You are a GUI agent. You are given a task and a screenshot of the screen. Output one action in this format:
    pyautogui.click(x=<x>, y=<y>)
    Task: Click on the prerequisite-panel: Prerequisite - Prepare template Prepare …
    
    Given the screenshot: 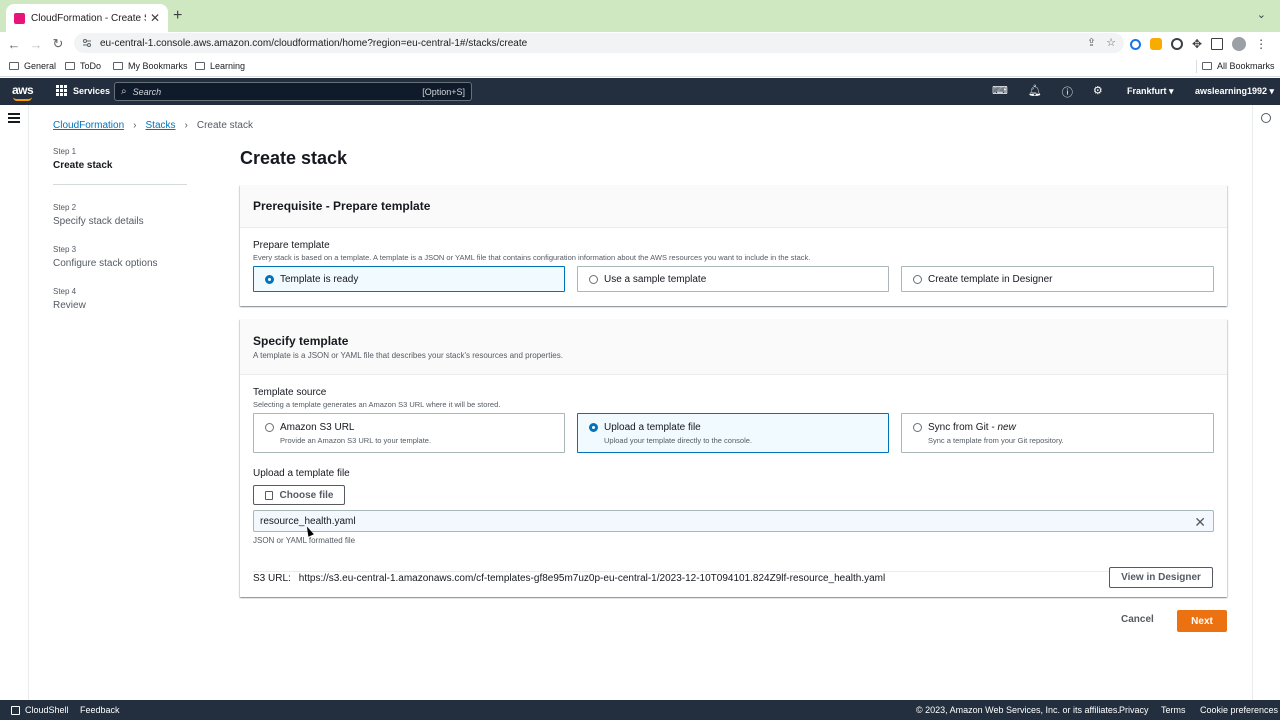 What is the action you would take?
    pyautogui.click(x=733, y=245)
    